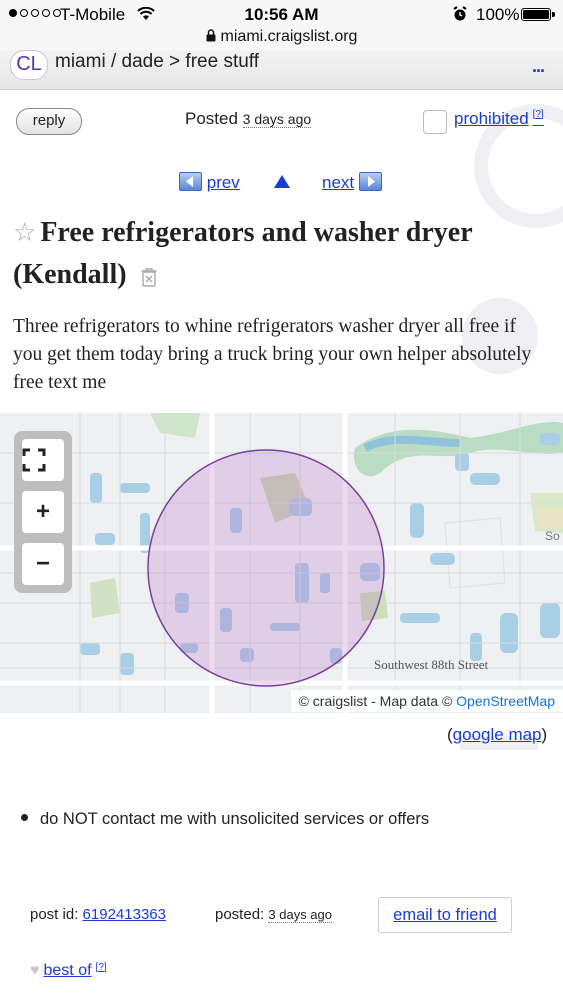  What do you see at coordinates (277, 119) in the screenshot?
I see `posted-ago: 3 days ago` at bounding box center [277, 119].